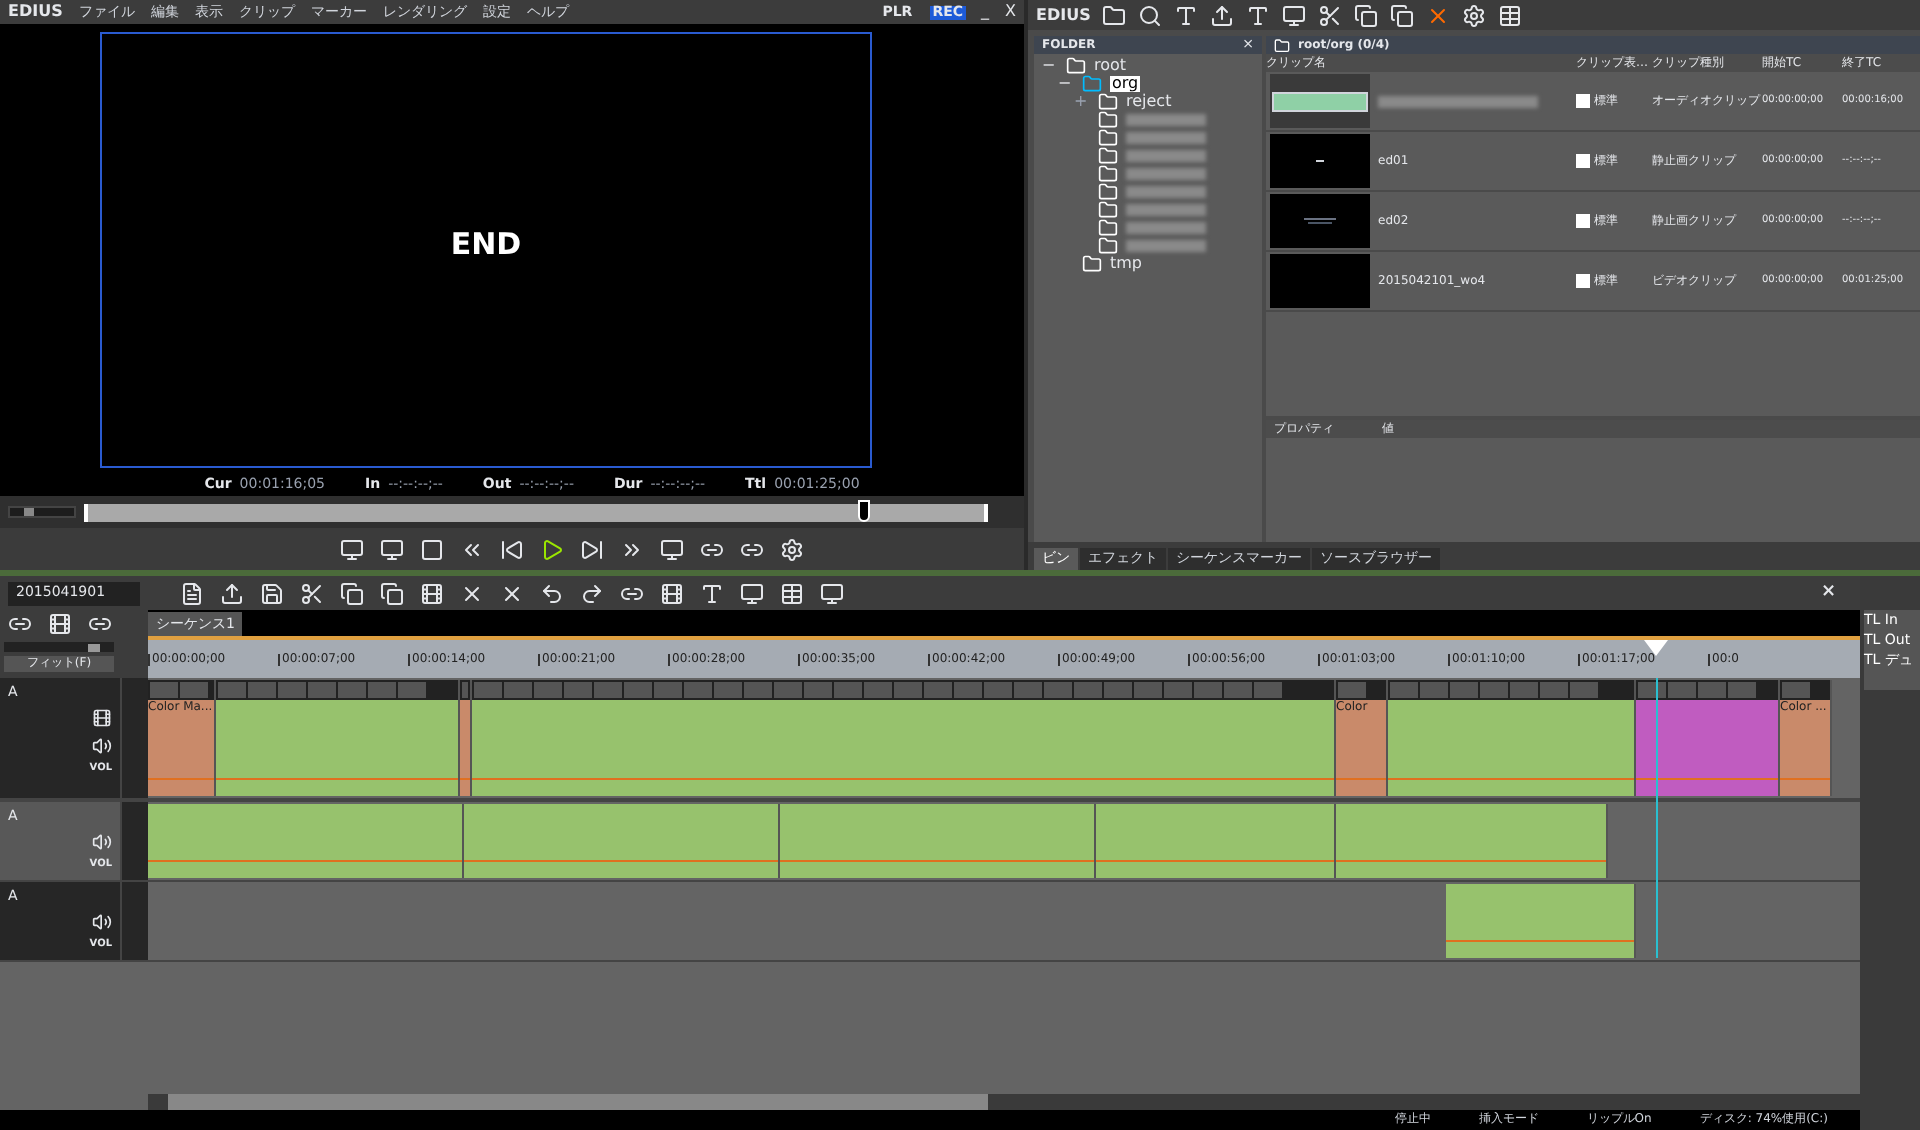  What do you see at coordinates (1150, 15) in the screenshot?
I see `search-icon` at bounding box center [1150, 15].